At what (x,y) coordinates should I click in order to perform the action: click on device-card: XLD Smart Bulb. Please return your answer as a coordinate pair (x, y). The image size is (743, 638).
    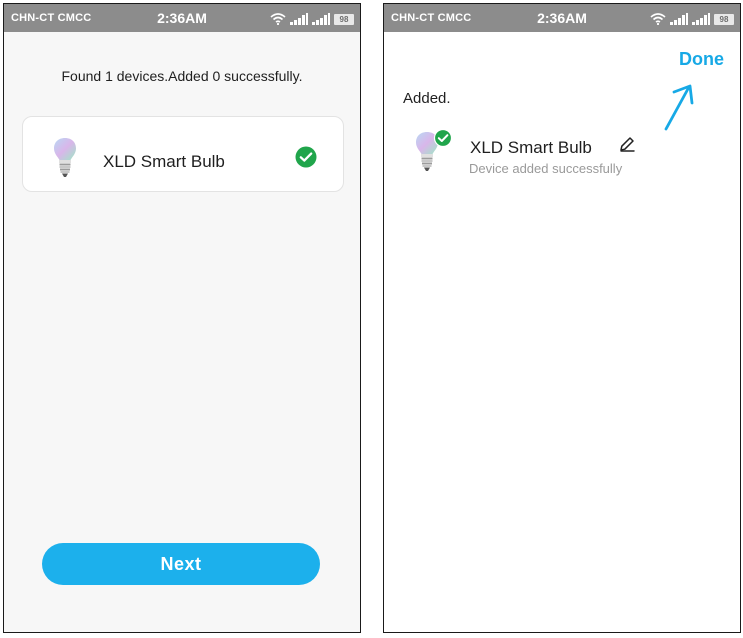
    Looking at the image, I should click on (183, 154).